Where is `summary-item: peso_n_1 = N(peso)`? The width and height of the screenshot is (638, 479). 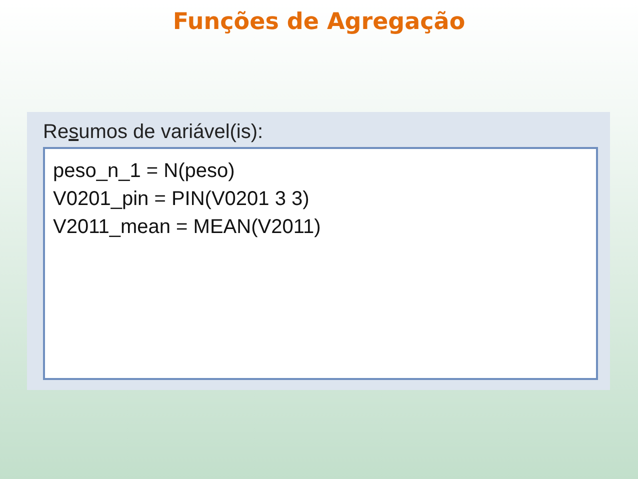 summary-item: peso_n_1 = N(peso) is located at coordinates (144, 171).